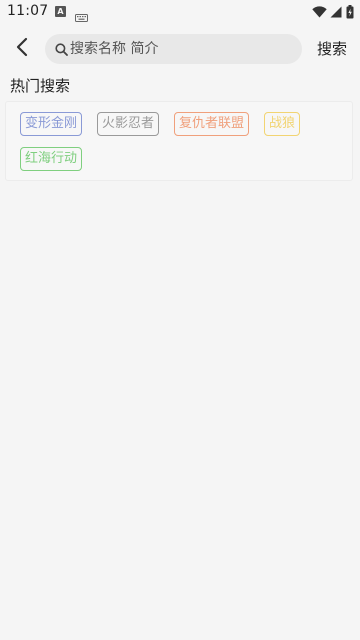 This screenshot has height=640, width=360. I want to click on search-button: 搜索, so click(332, 49).